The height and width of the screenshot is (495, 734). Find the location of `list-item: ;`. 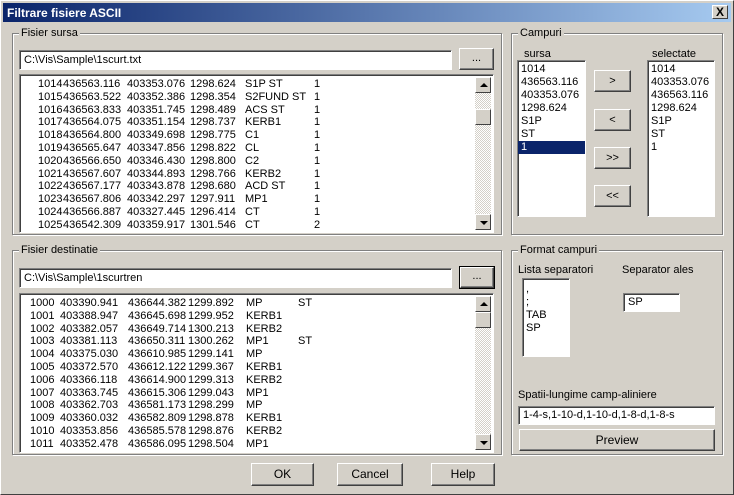

list-item: ; is located at coordinates (546, 302).